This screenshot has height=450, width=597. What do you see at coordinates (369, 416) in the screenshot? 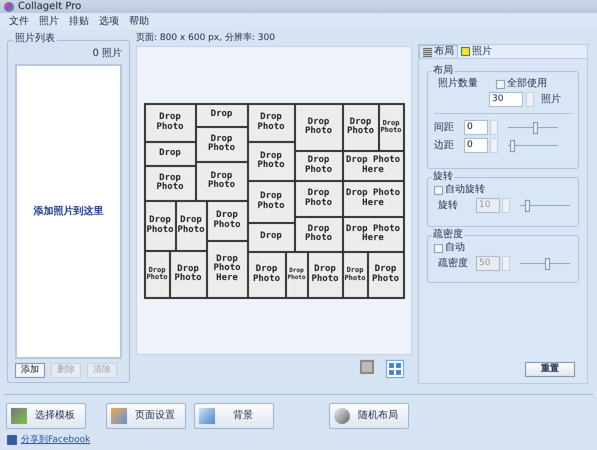
I see `toolbar-button: 随机布局` at bounding box center [369, 416].